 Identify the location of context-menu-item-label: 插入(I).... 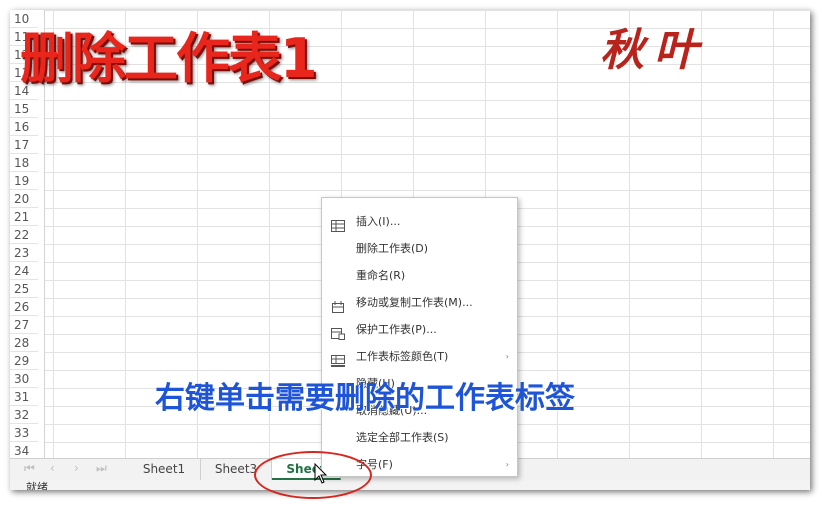
(378, 221).